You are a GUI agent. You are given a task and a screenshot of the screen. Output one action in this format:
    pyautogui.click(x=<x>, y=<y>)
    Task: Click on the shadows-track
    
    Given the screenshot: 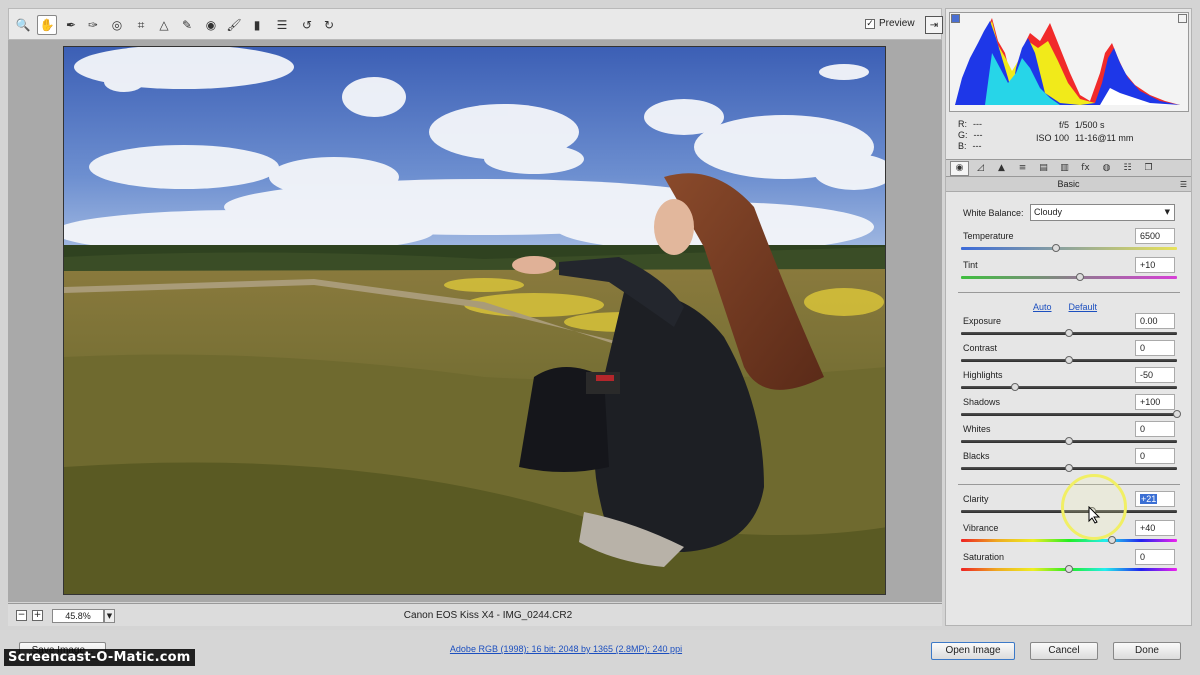 What is the action you would take?
    pyautogui.click(x=1069, y=414)
    